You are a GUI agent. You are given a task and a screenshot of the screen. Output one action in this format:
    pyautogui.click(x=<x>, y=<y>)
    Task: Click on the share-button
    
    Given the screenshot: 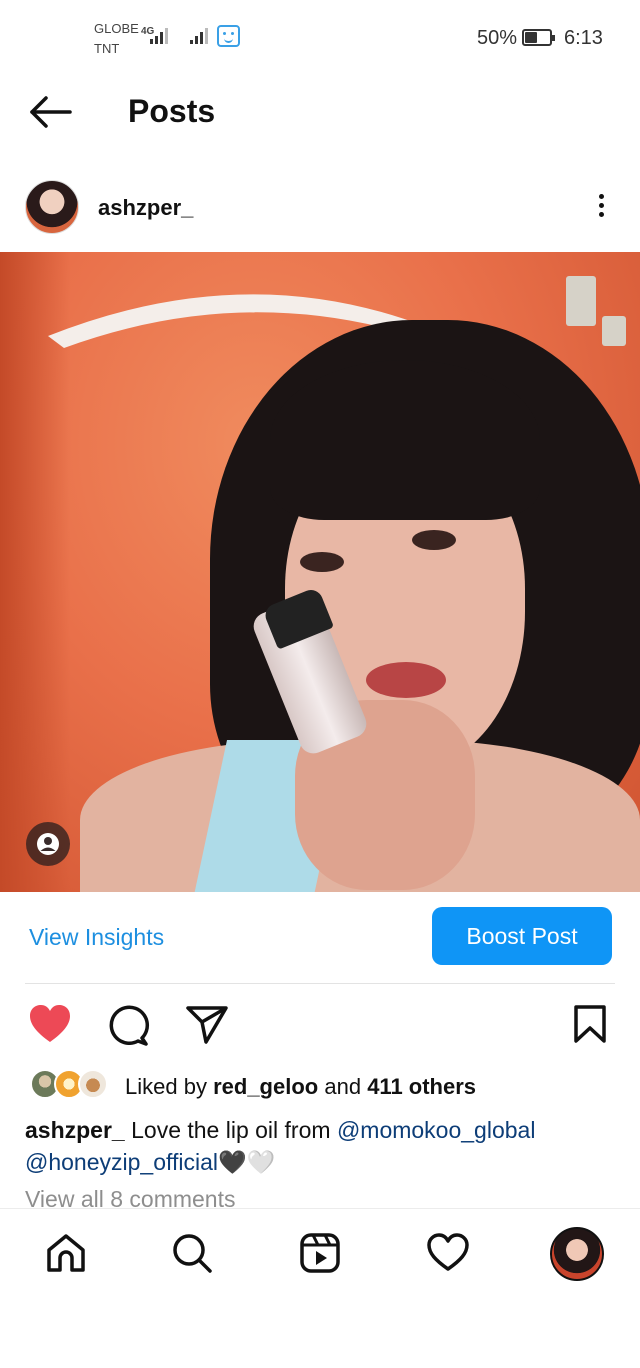 What is the action you would take?
    pyautogui.click(x=207, y=1026)
    